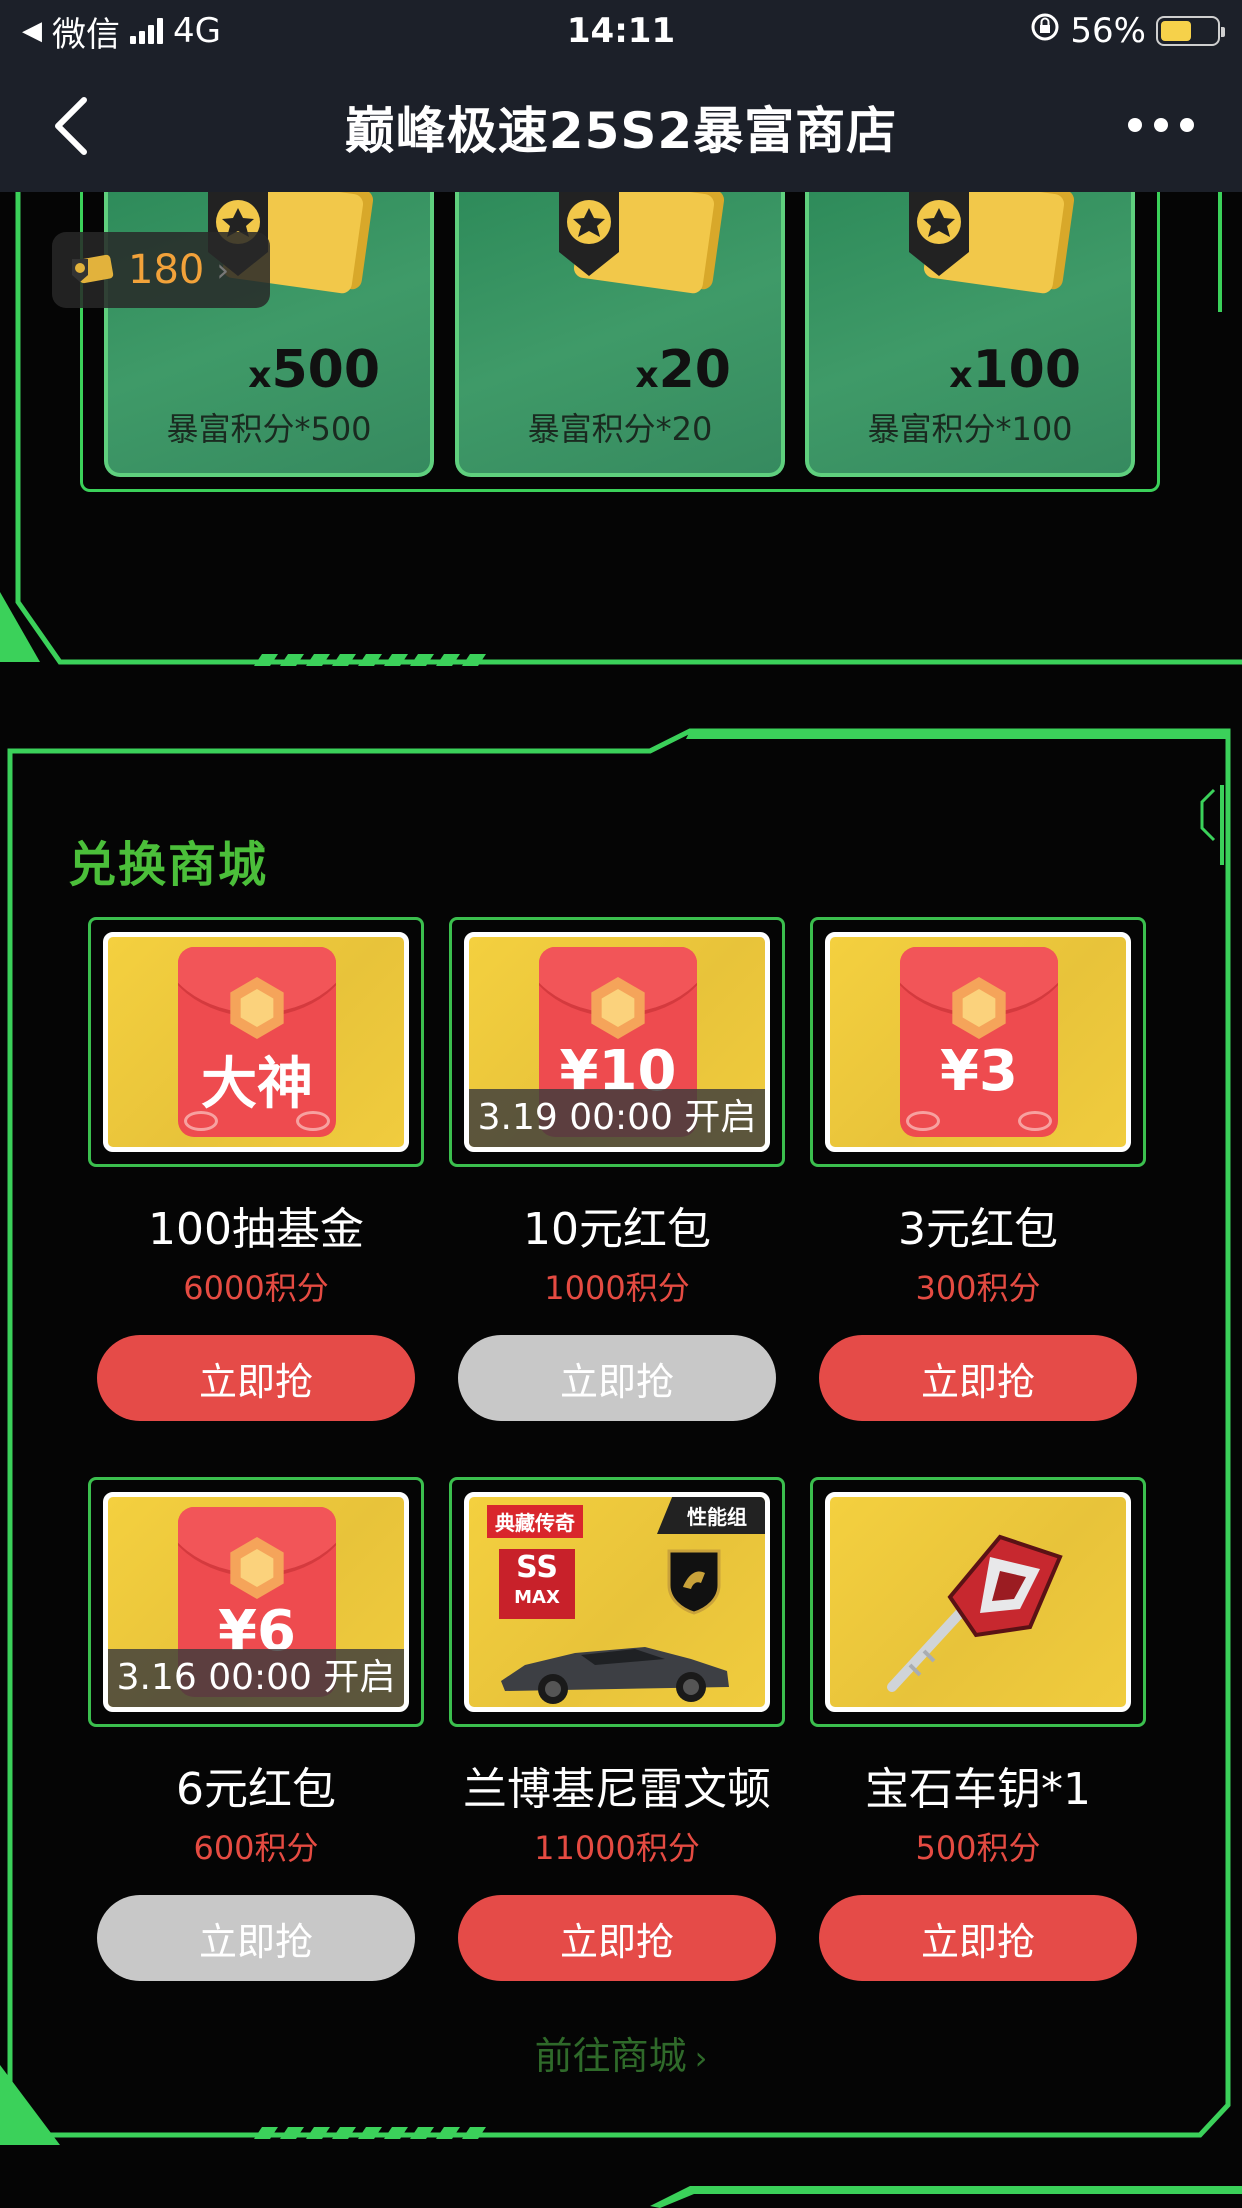 The height and width of the screenshot is (2208, 1242). Describe the element at coordinates (970, 334) in the screenshot. I see `reward-card: x100 暴富积分*100` at that location.